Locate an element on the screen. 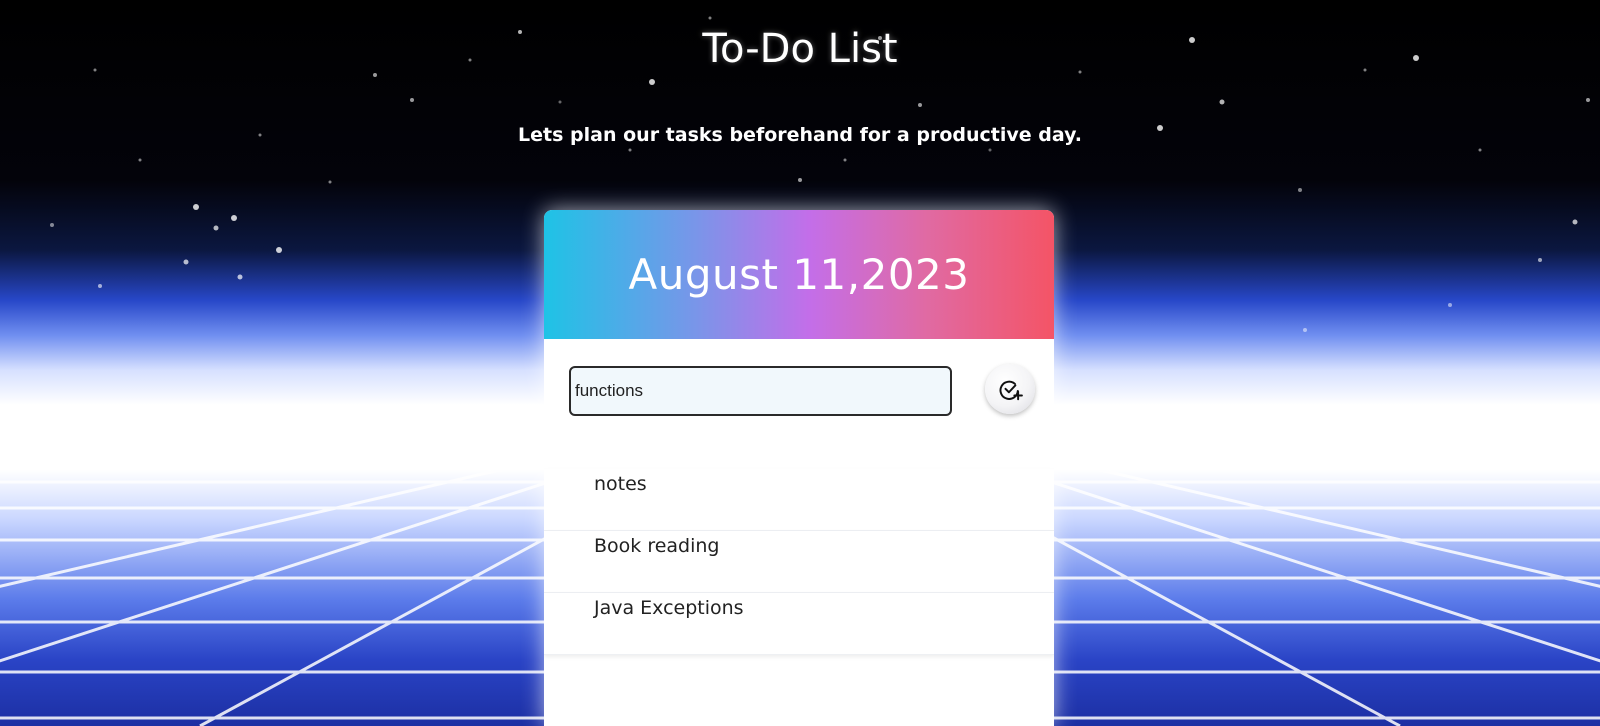 This screenshot has width=1600, height=726. check-circle-plus-icon is located at coordinates (1011, 390).